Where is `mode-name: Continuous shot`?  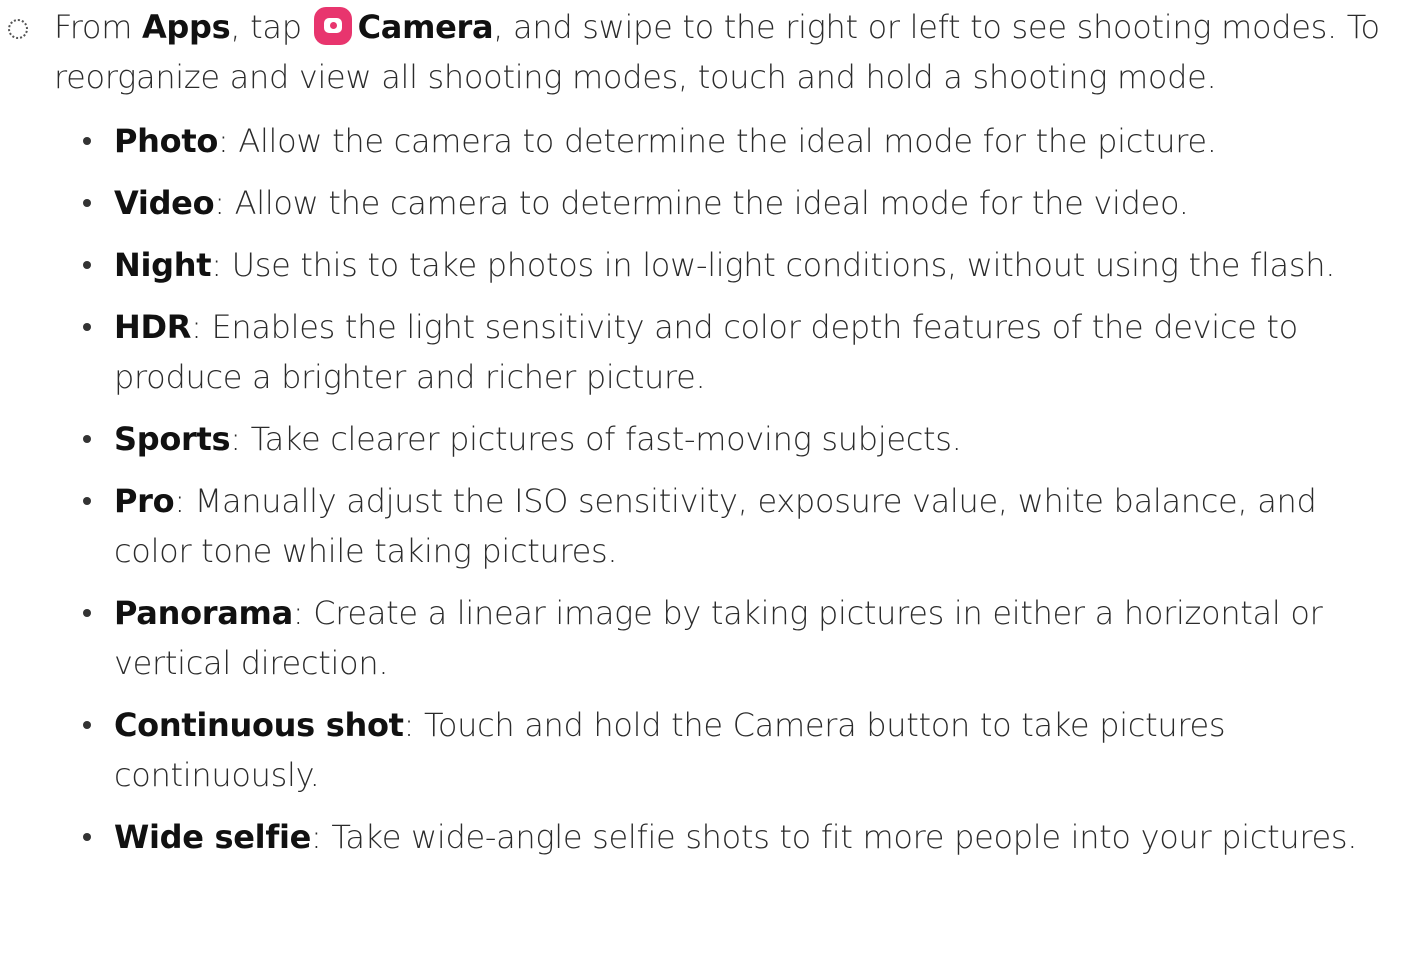 mode-name: Continuous shot is located at coordinates (259, 725).